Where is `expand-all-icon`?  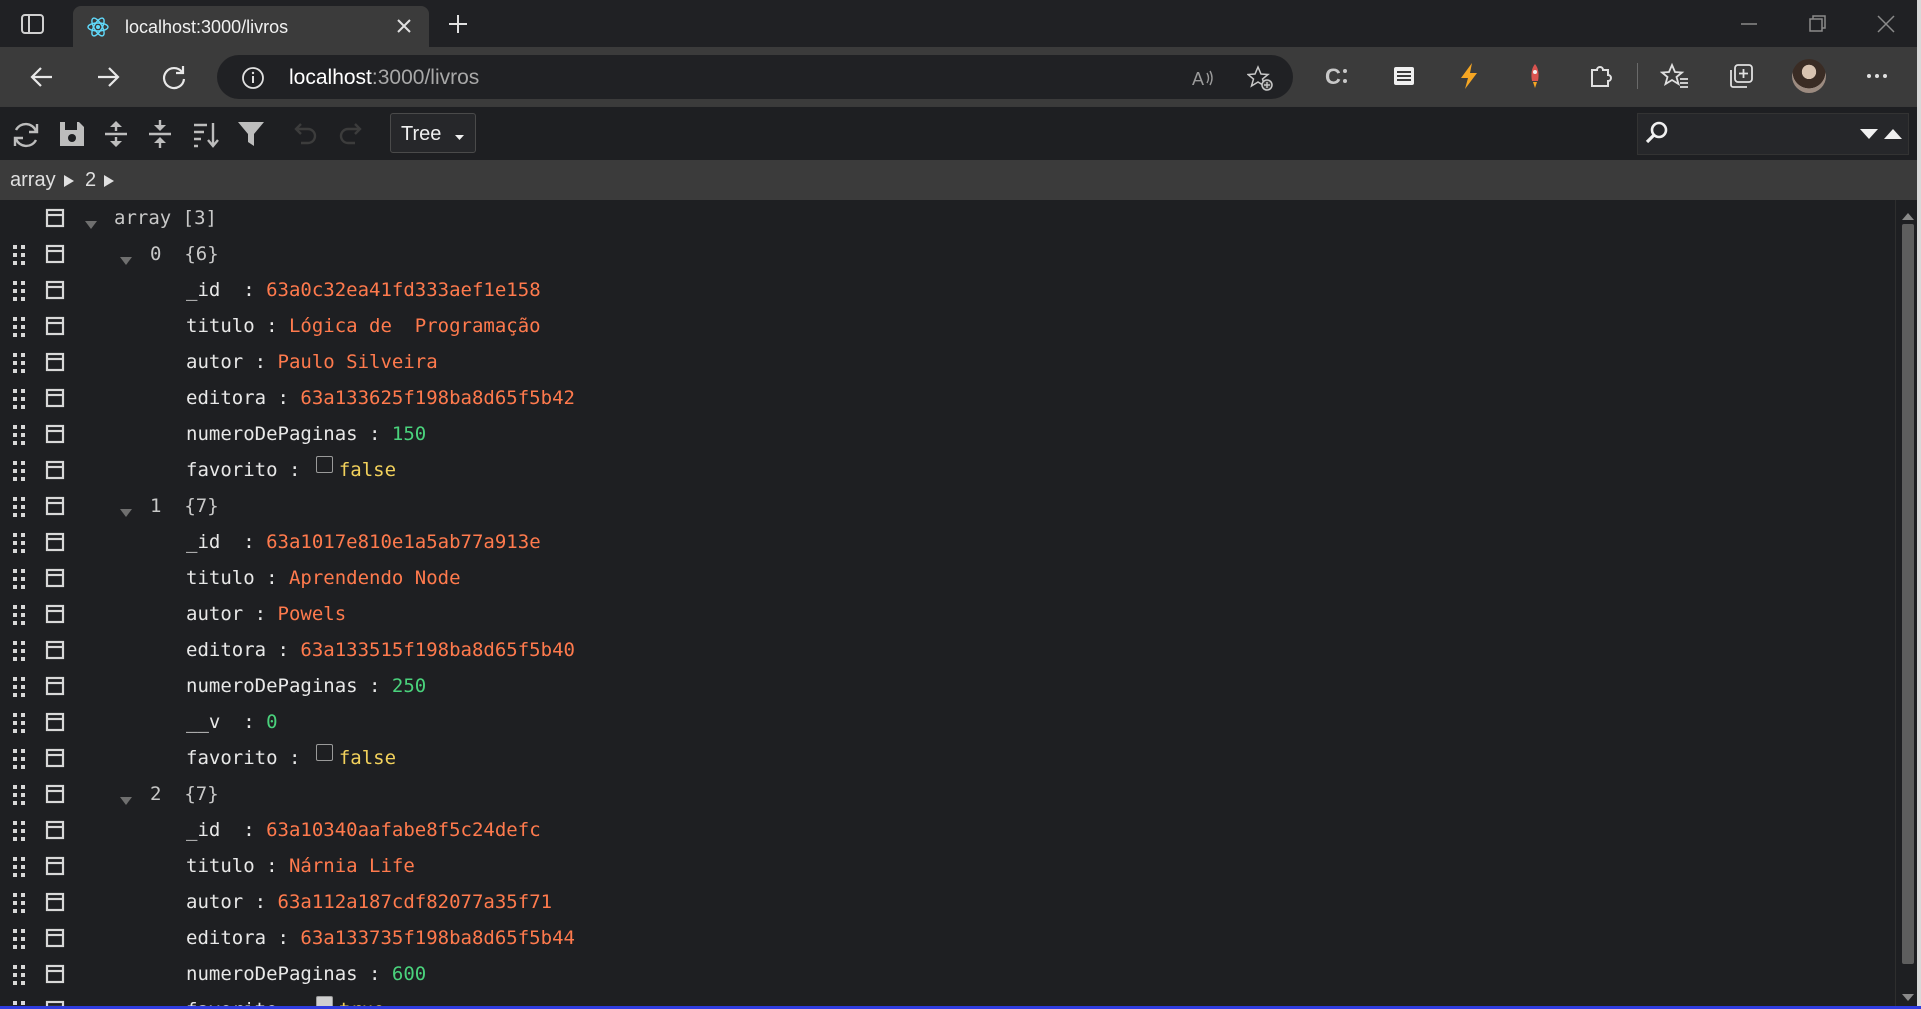
expand-all-icon is located at coordinates (116, 134).